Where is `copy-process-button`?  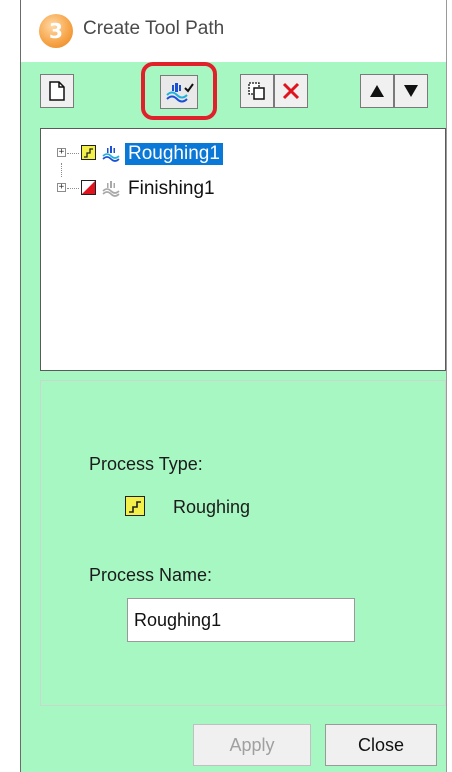
copy-process-button is located at coordinates (257, 91).